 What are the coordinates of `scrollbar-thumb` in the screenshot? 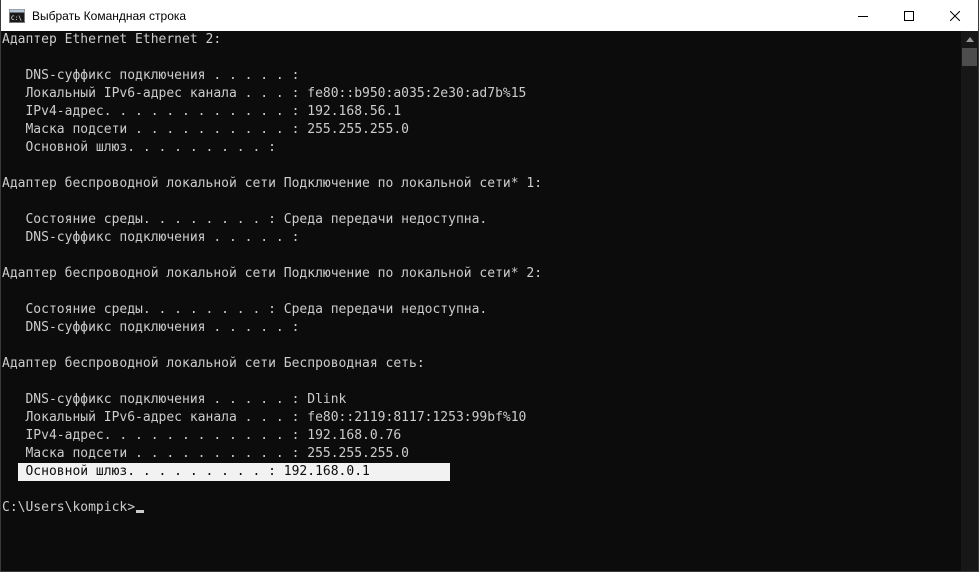 It's located at (969, 57).